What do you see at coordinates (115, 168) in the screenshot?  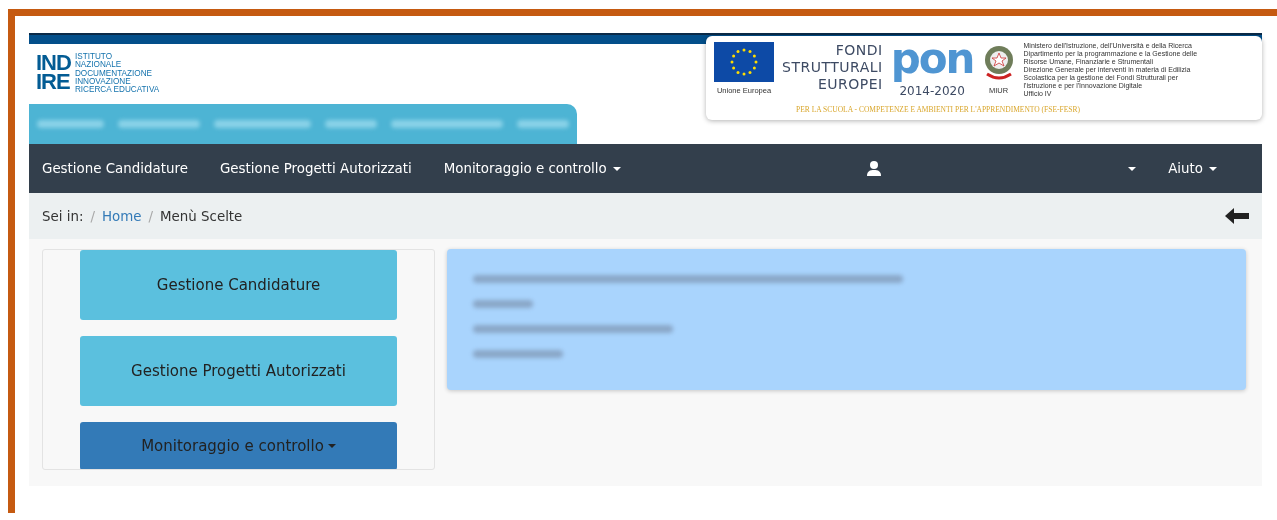 I see `nav-link: Gestione Candidature` at bounding box center [115, 168].